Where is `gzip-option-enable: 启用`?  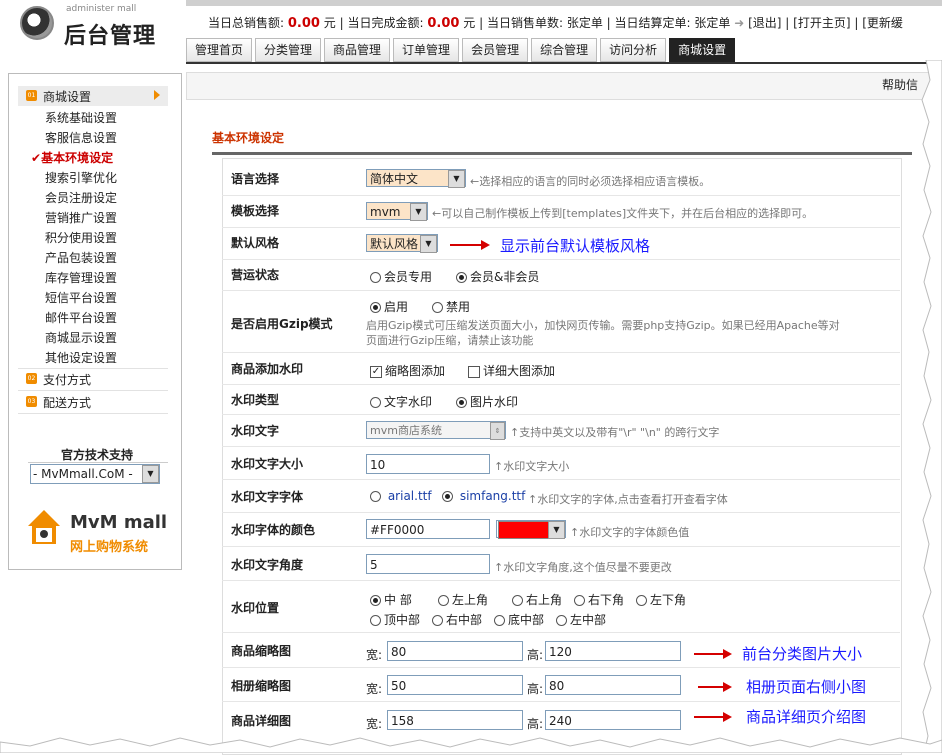 gzip-option-enable: 启用 is located at coordinates (389, 306).